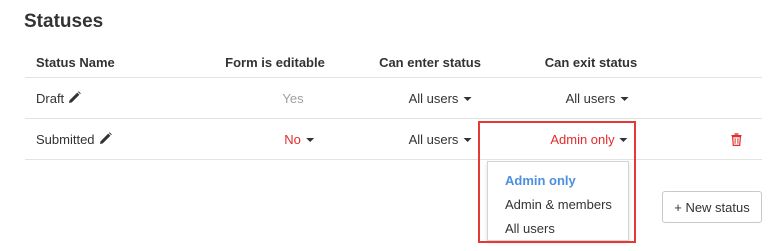  Describe the element at coordinates (590, 98) in the screenshot. I see `can-exit-value: All users` at that location.